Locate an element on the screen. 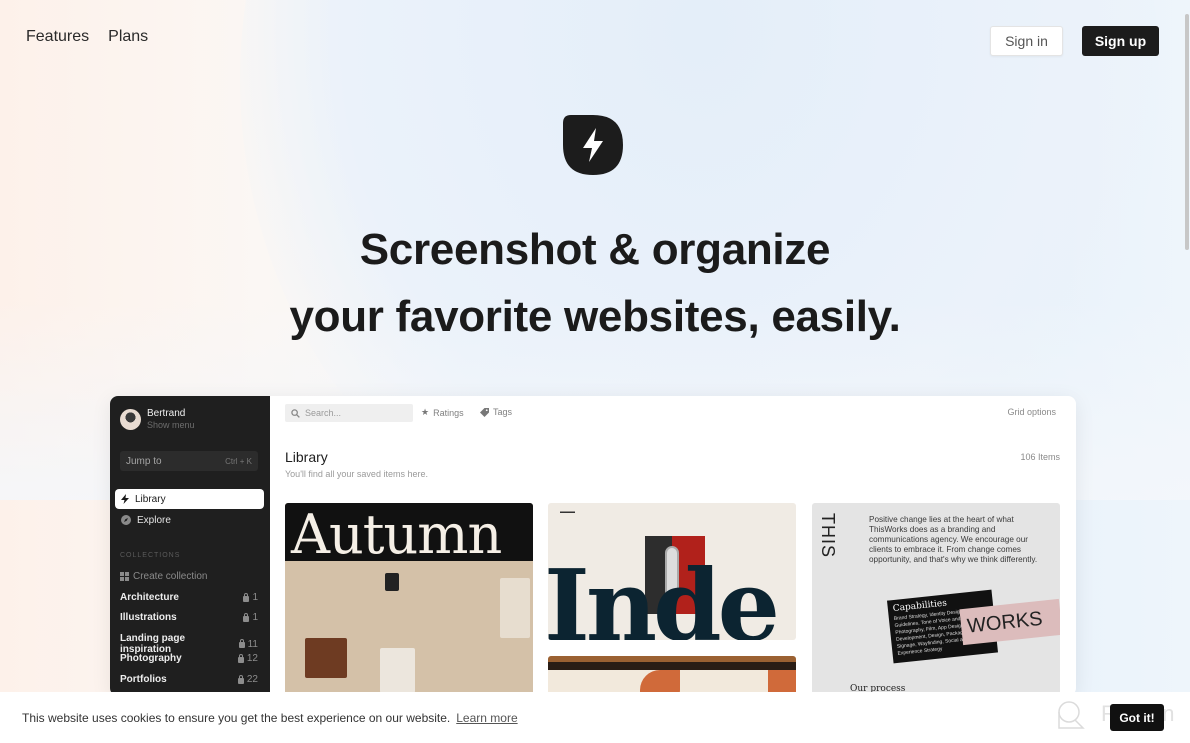  top-nav: Features Plans is located at coordinates (87, 37).